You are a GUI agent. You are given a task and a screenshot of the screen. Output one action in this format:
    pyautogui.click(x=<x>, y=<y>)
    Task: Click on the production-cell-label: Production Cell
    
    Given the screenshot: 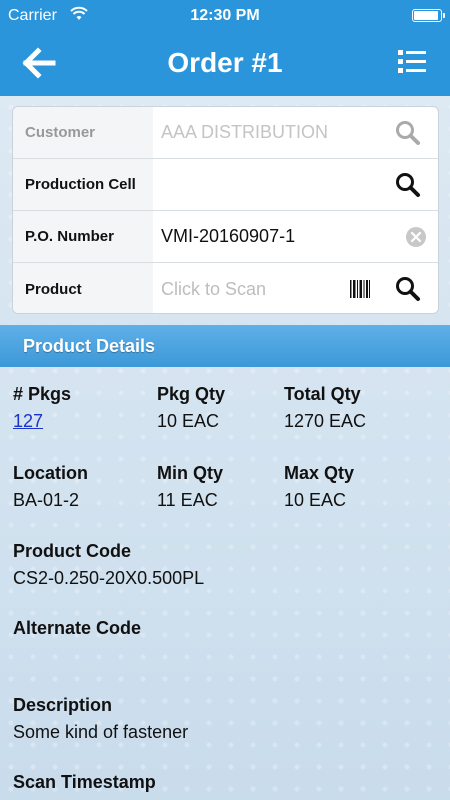 What is the action you would take?
    pyautogui.click(x=83, y=184)
    